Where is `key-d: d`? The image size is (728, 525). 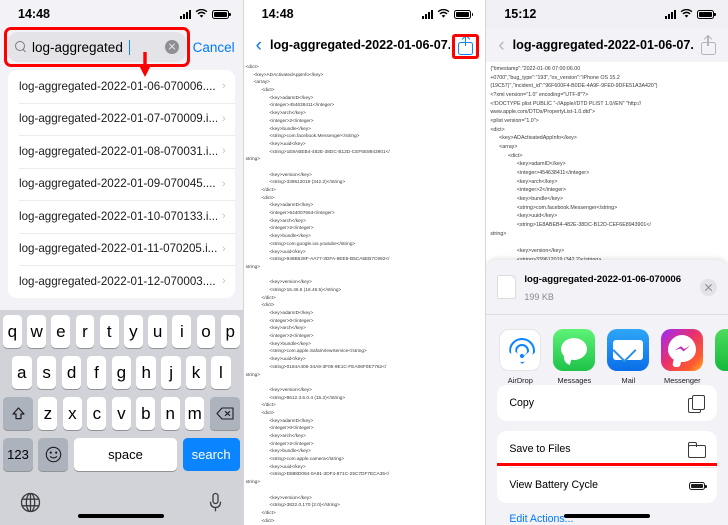 key-d: d is located at coordinates (71, 372).